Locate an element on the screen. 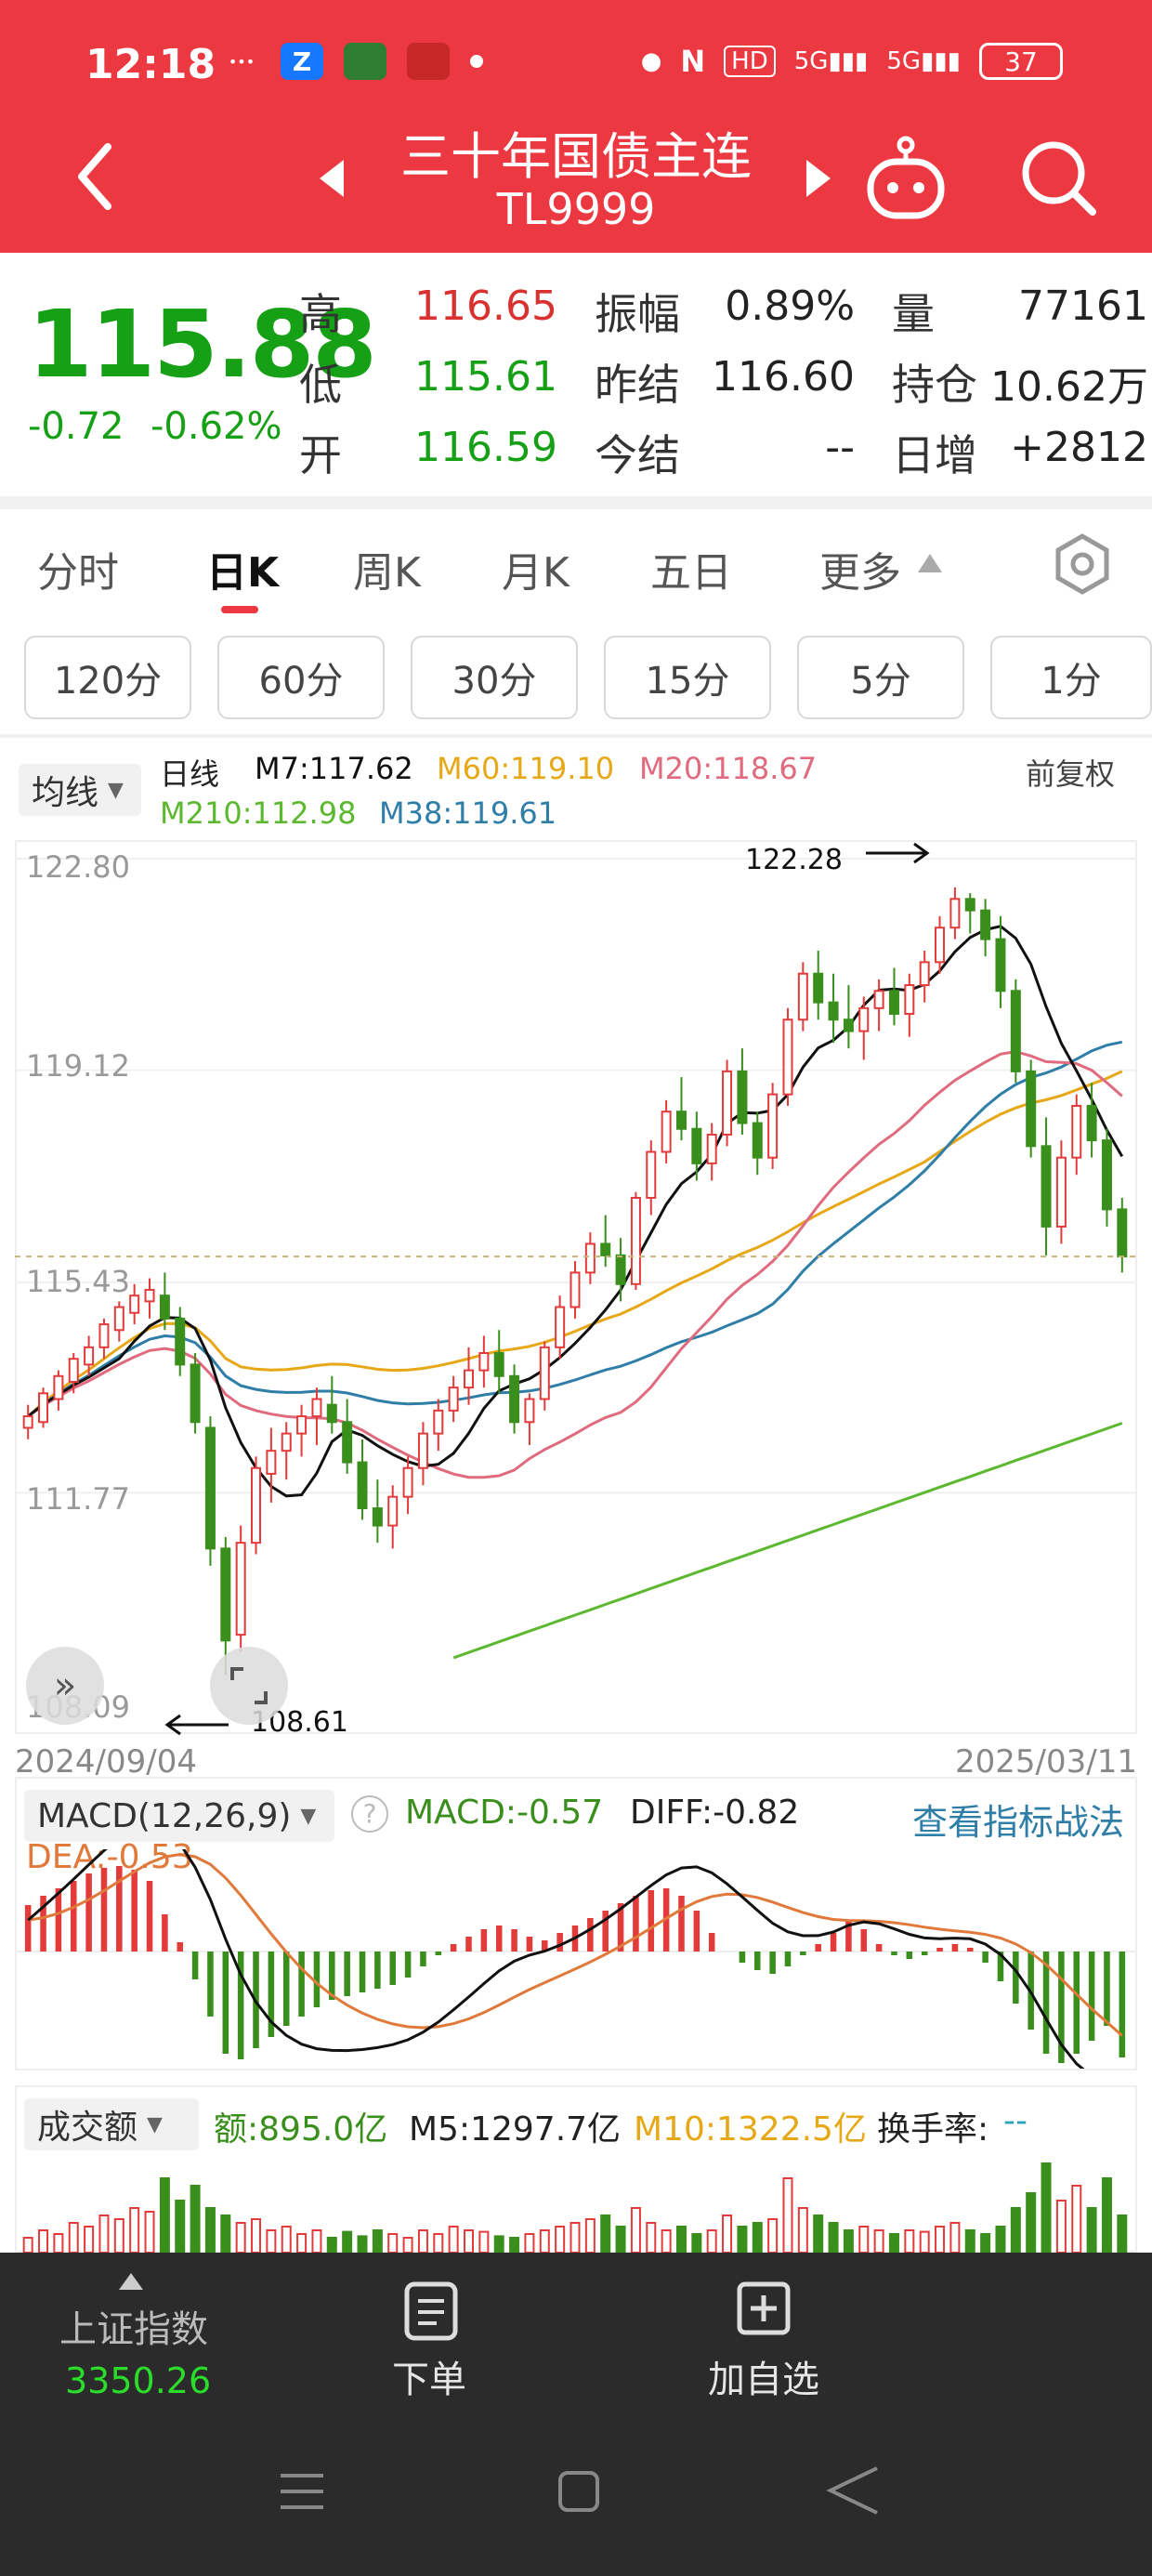 This screenshot has height=2576, width=1152. interval-30m: 30分 is located at coordinates (494, 677).